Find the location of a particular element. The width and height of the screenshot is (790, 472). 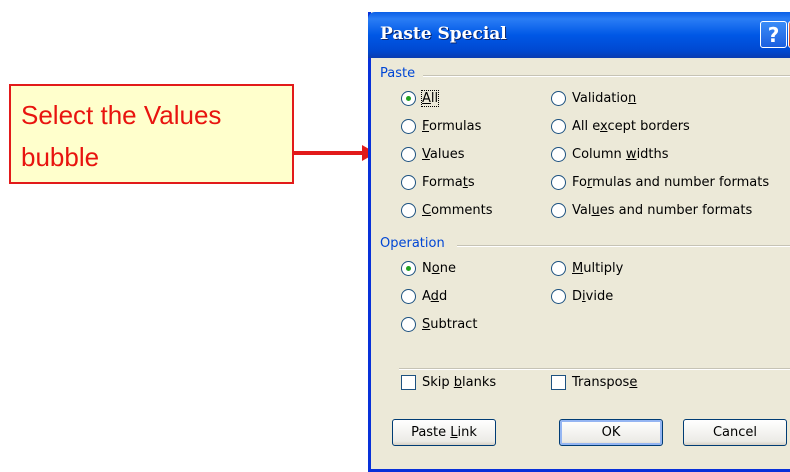

skip-blanks-label: Skip blanks is located at coordinates (459, 382).